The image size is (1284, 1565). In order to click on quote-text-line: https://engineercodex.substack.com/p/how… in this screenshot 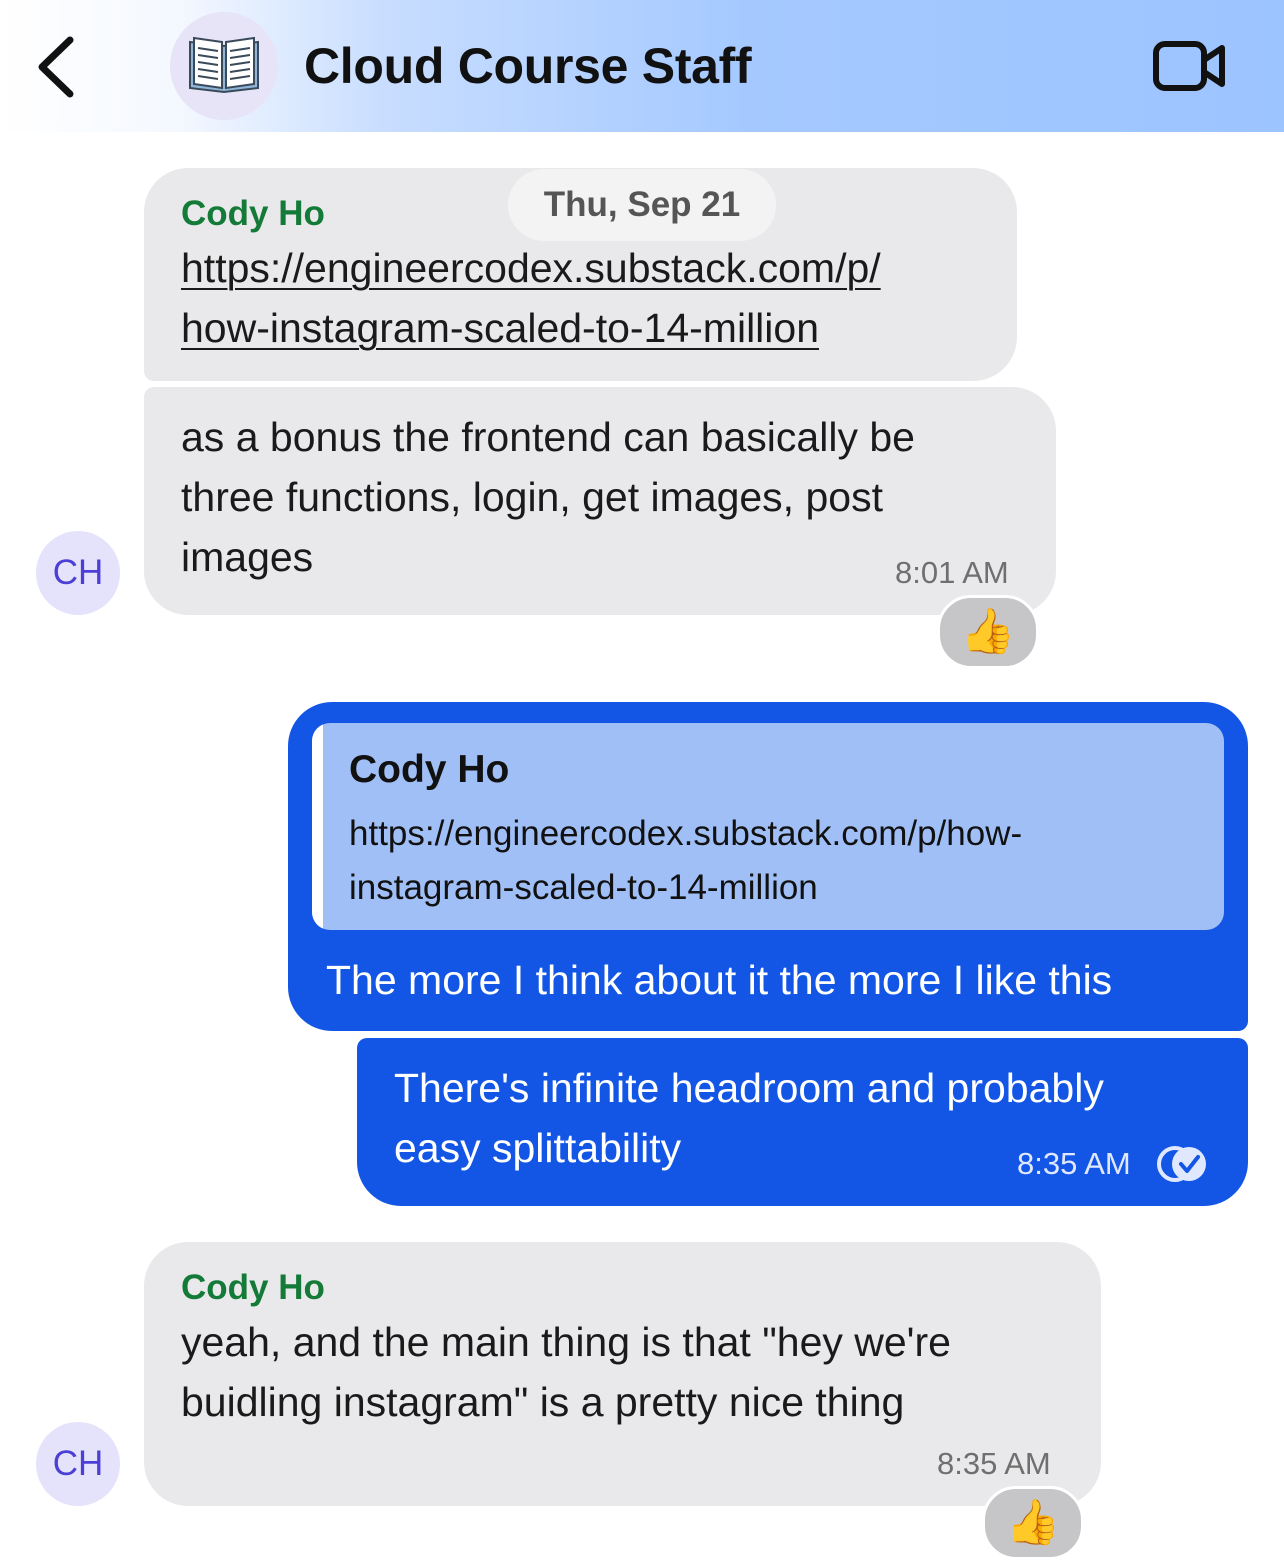, I will do `click(686, 833)`.